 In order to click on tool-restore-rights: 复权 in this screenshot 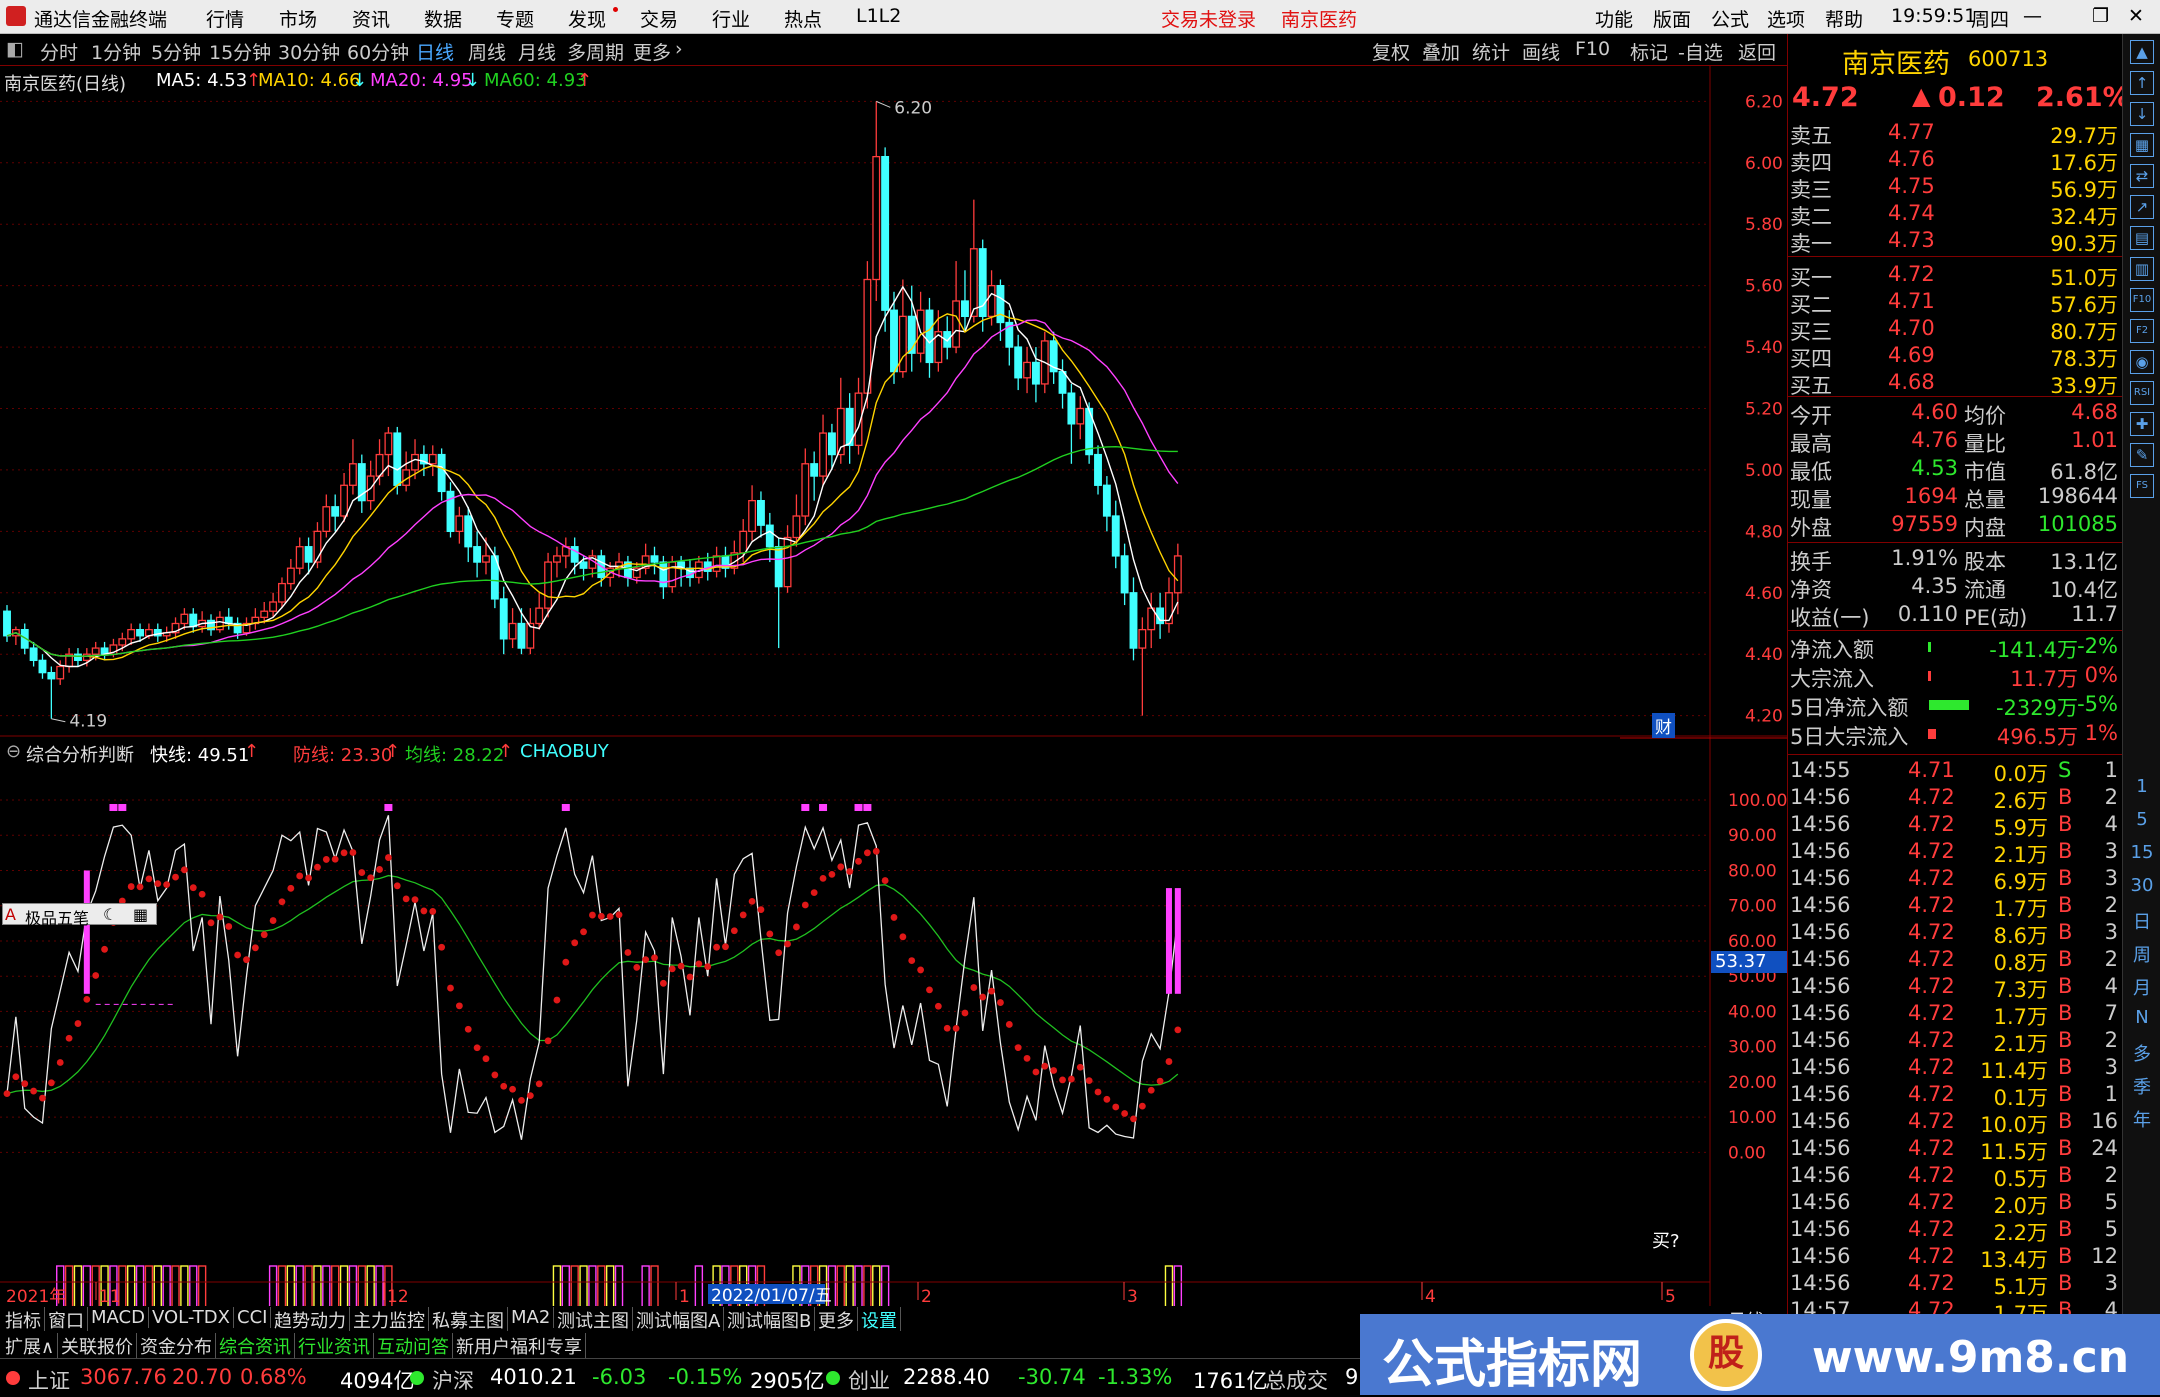, I will do `click(1391, 51)`.